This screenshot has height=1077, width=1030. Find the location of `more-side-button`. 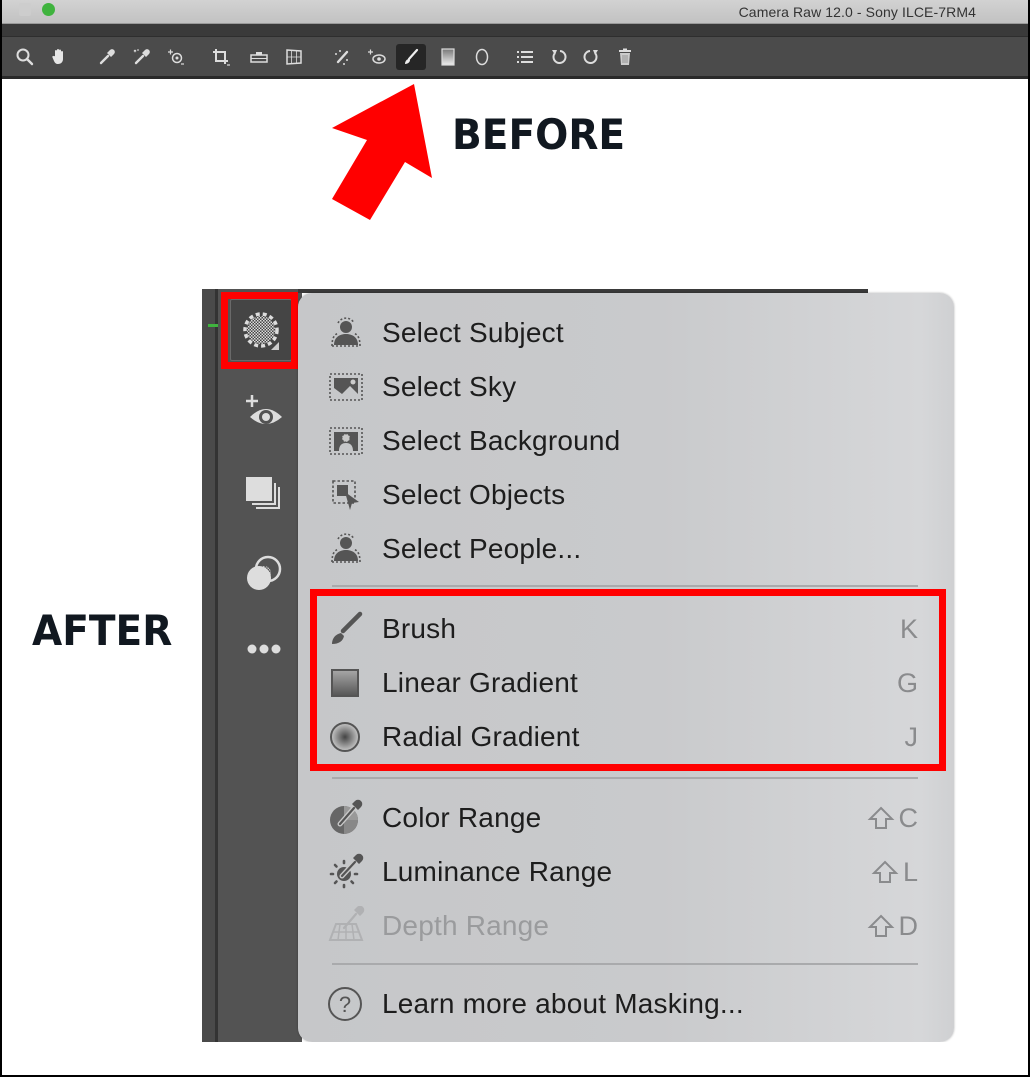

more-side-button is located at coordinates (264, 649).